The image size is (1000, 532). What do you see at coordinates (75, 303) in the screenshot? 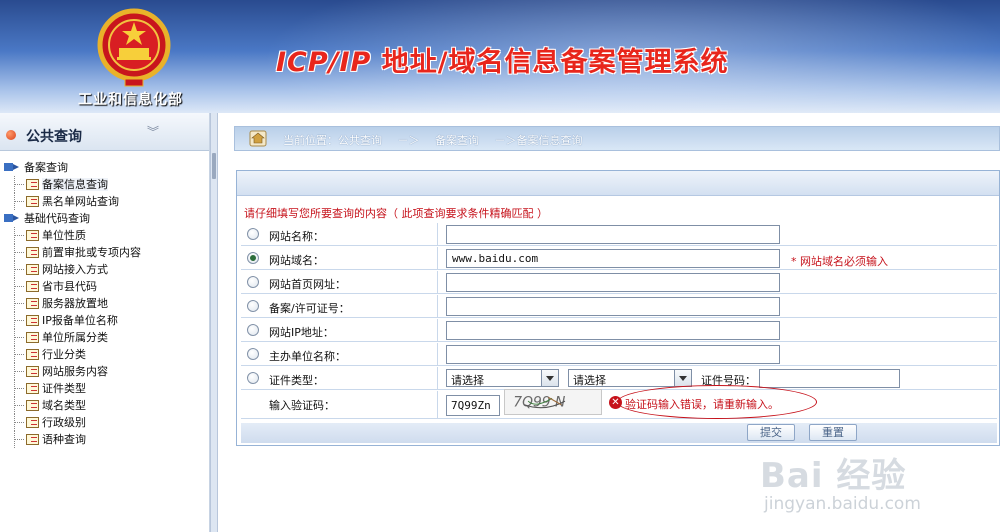
I see `nav-item-label: 服务器放置地` at bounding box center [75, 303].